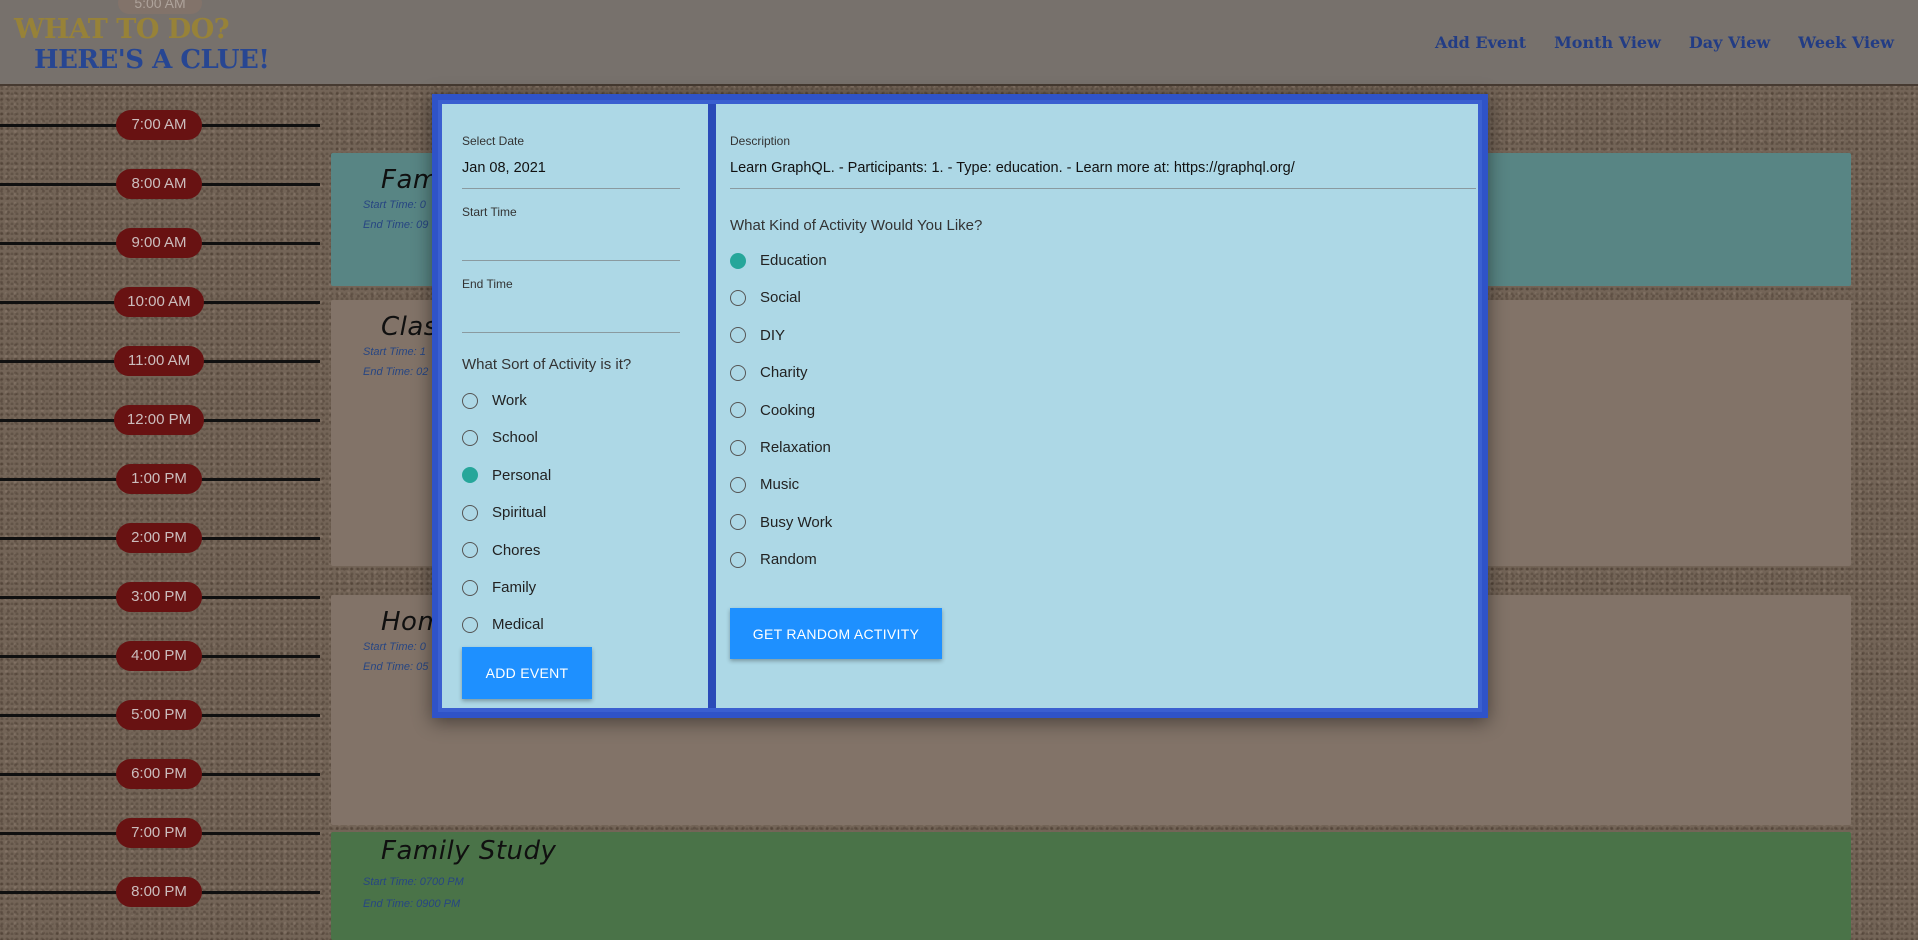 Image resolution: width=1918 pixels, height=940 pixels. I want to click on description-label: Description, so click(760, 141).